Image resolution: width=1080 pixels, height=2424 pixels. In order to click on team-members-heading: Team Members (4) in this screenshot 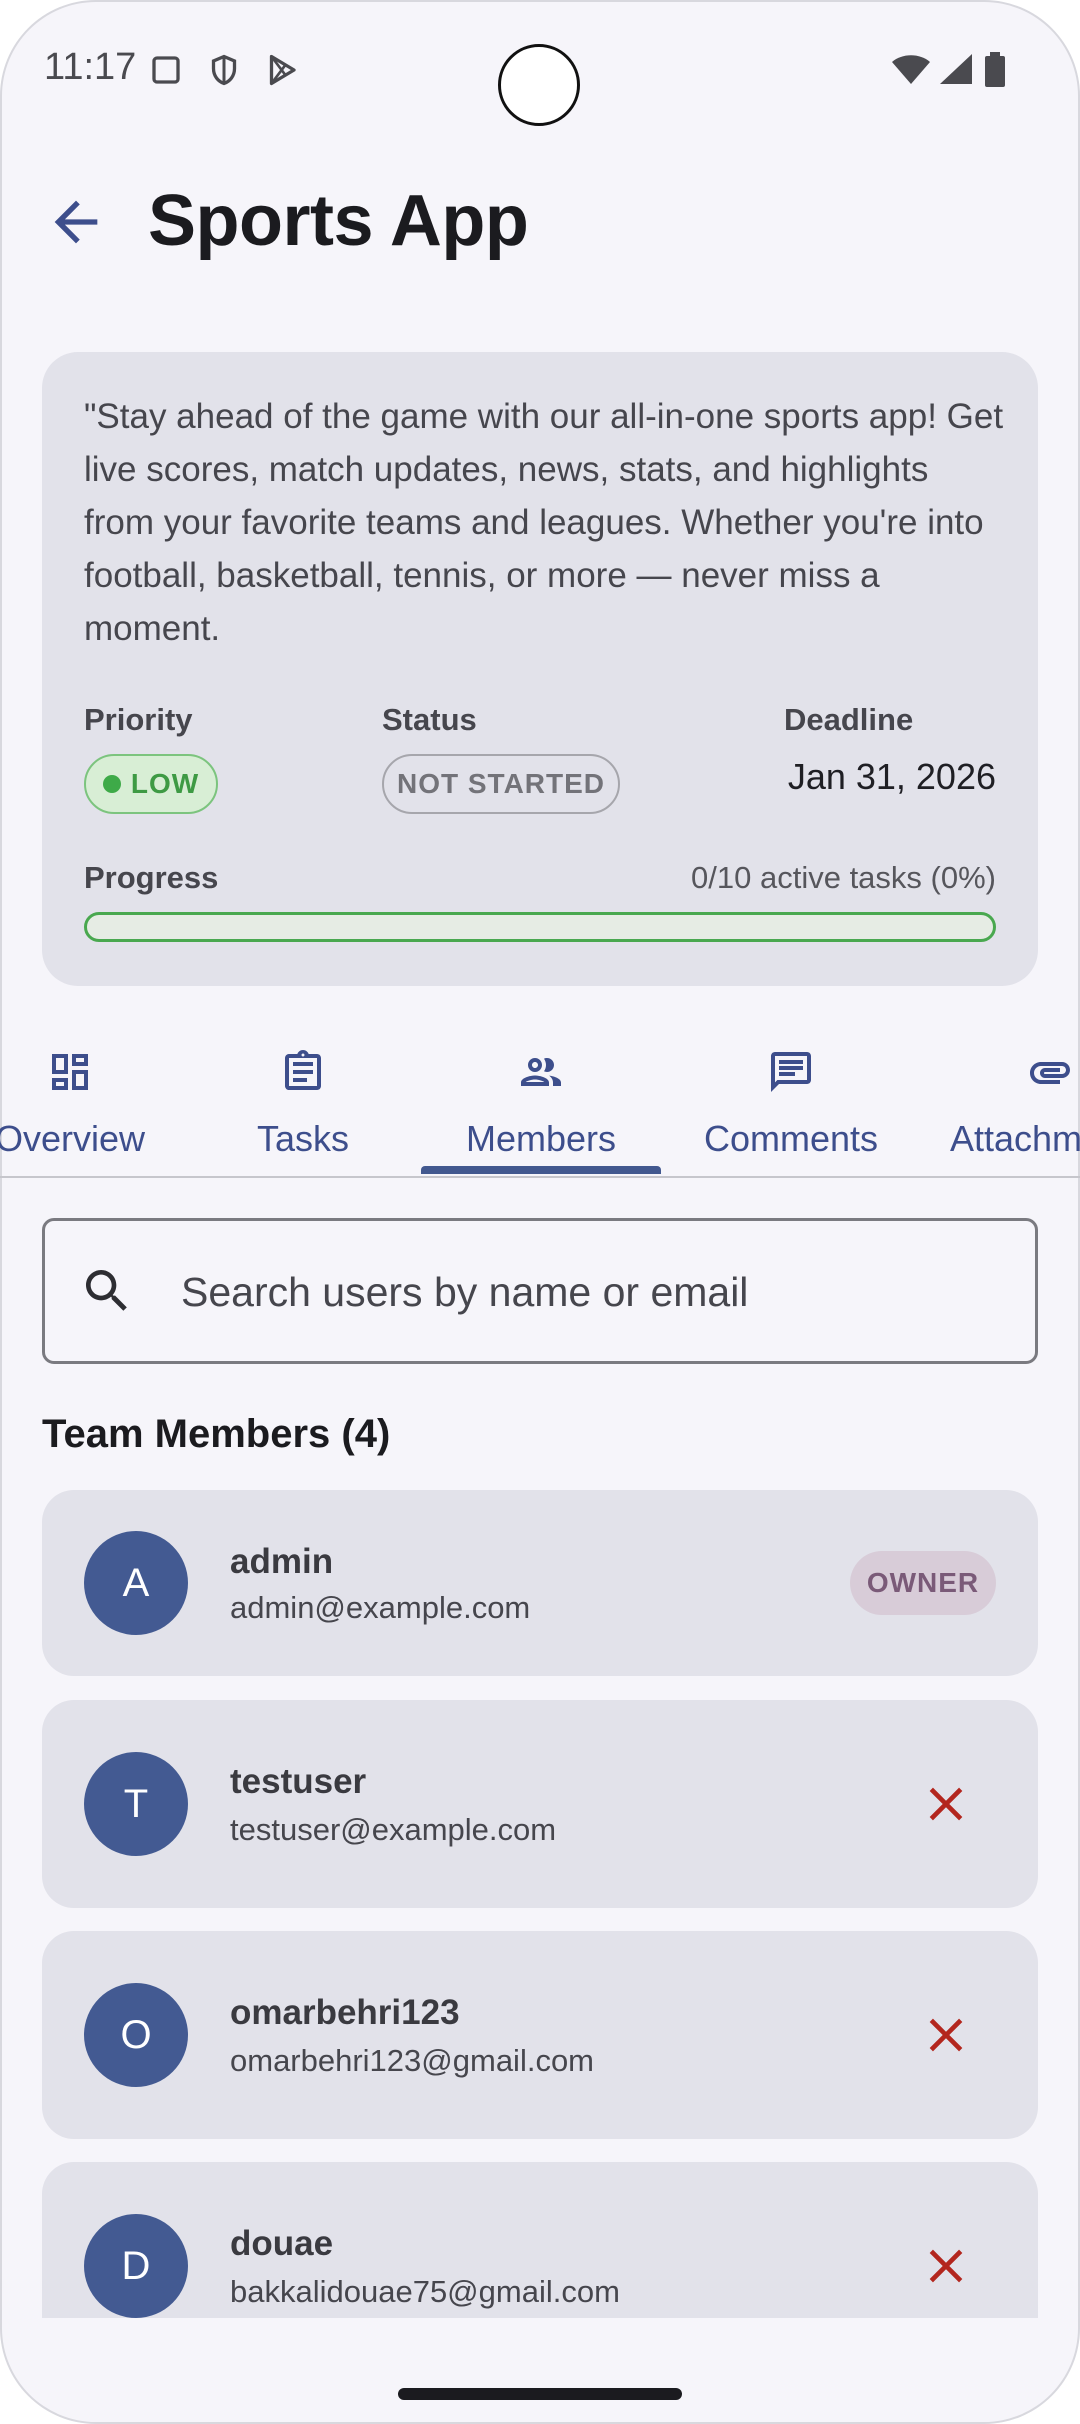, I will do `click(216, 1434)`.